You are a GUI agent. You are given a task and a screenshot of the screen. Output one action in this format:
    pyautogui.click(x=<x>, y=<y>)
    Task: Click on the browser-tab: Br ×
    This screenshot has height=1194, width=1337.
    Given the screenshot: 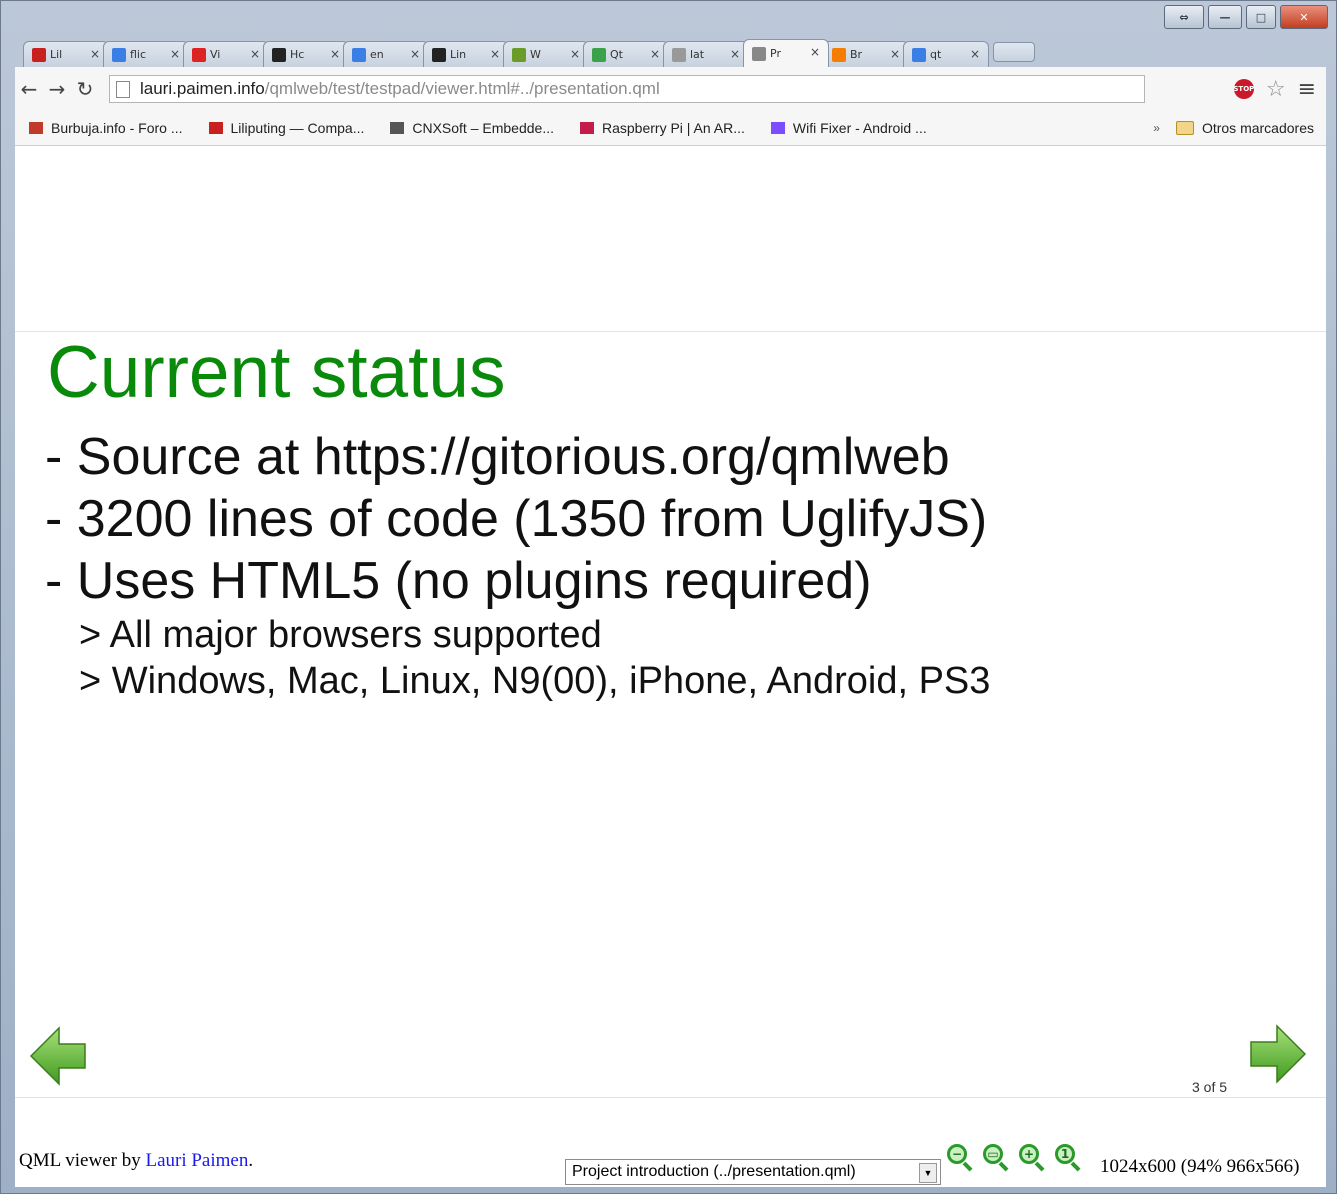 What is the action you would take?
    pyautogui.click(x=866, y=54)
    